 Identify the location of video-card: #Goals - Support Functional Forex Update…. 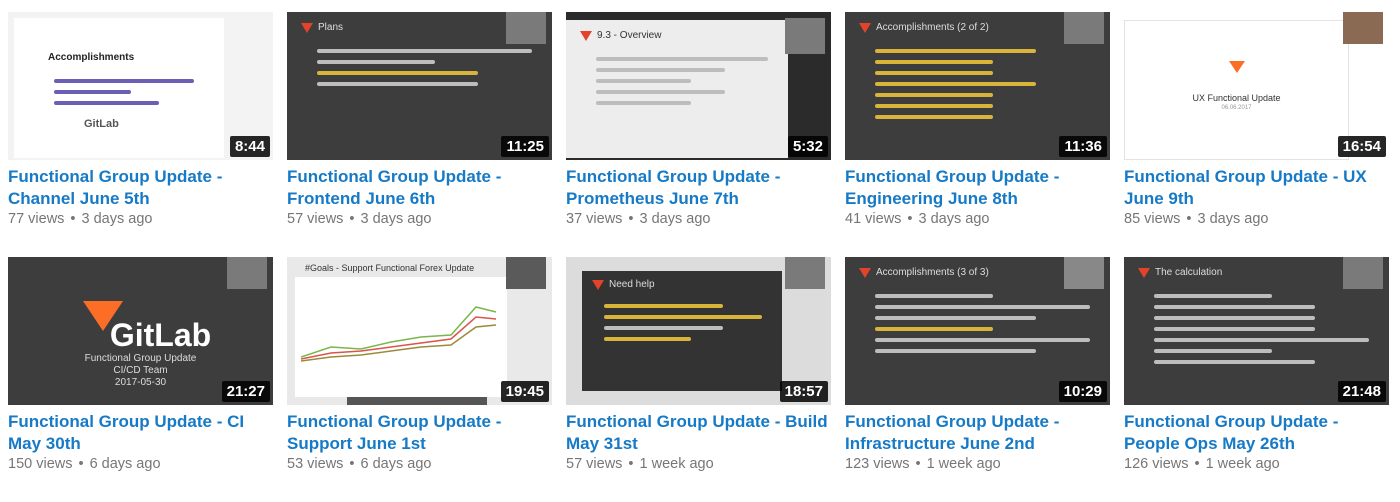
(419, 379).